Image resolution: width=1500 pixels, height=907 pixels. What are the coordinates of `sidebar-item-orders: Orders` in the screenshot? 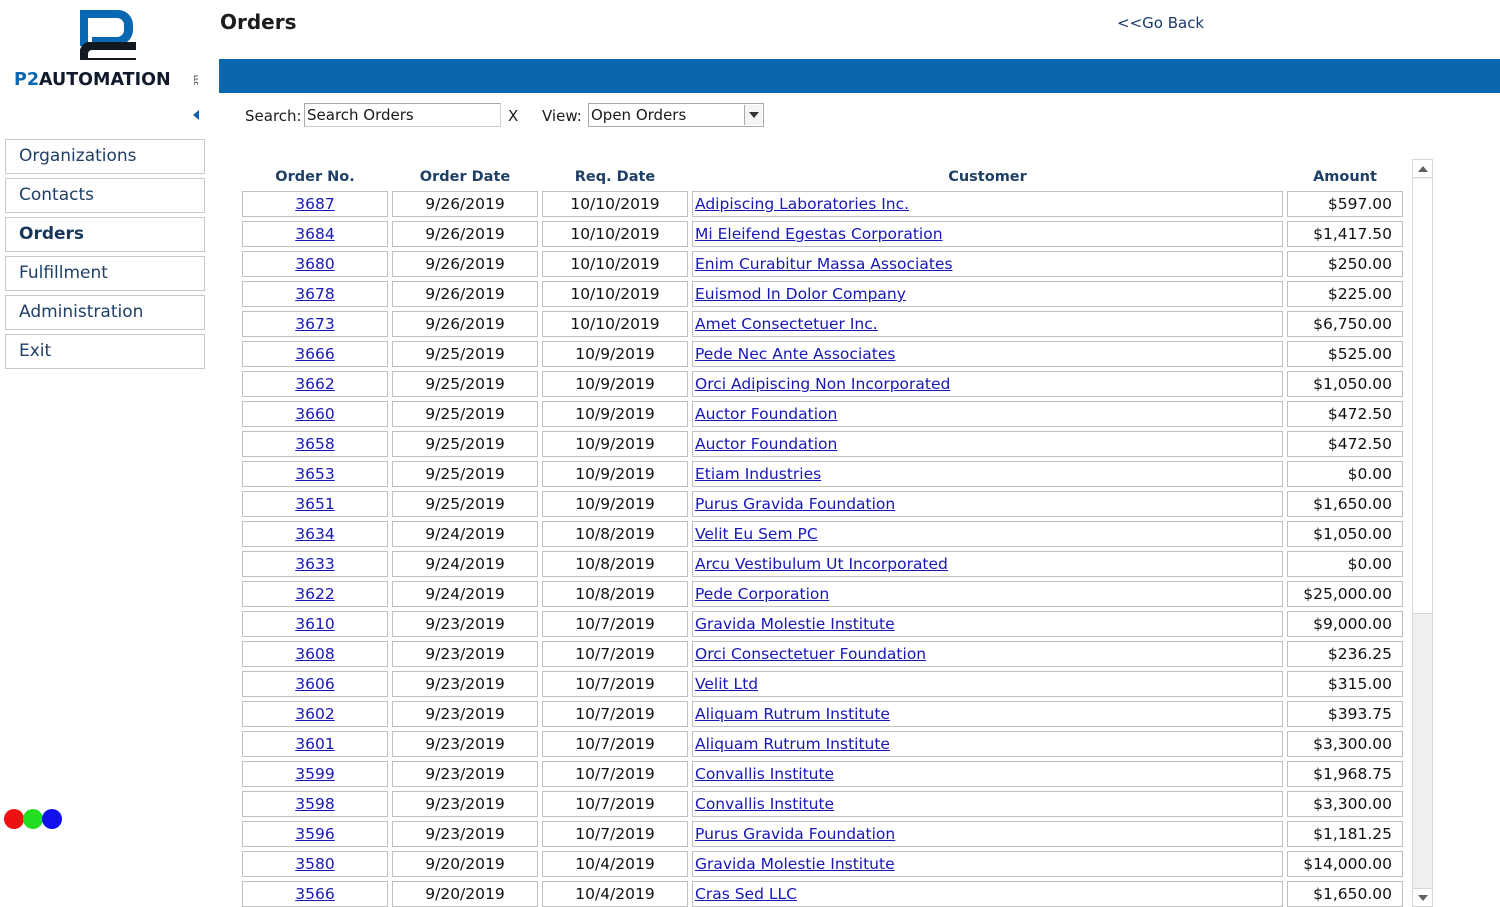 It's located at (105, 234).